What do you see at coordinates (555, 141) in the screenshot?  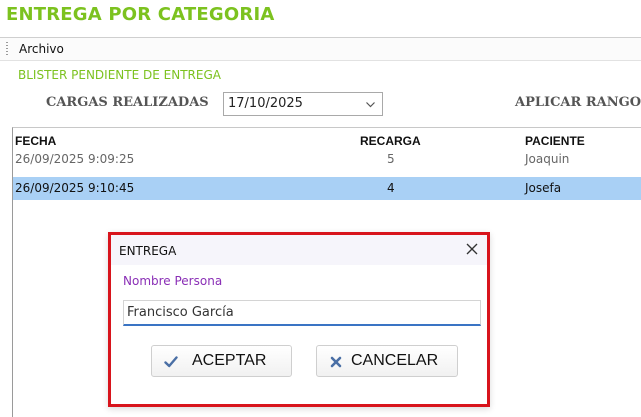 I see `column-header-paciente: PACIENTE` at bounding box center [555, 141].